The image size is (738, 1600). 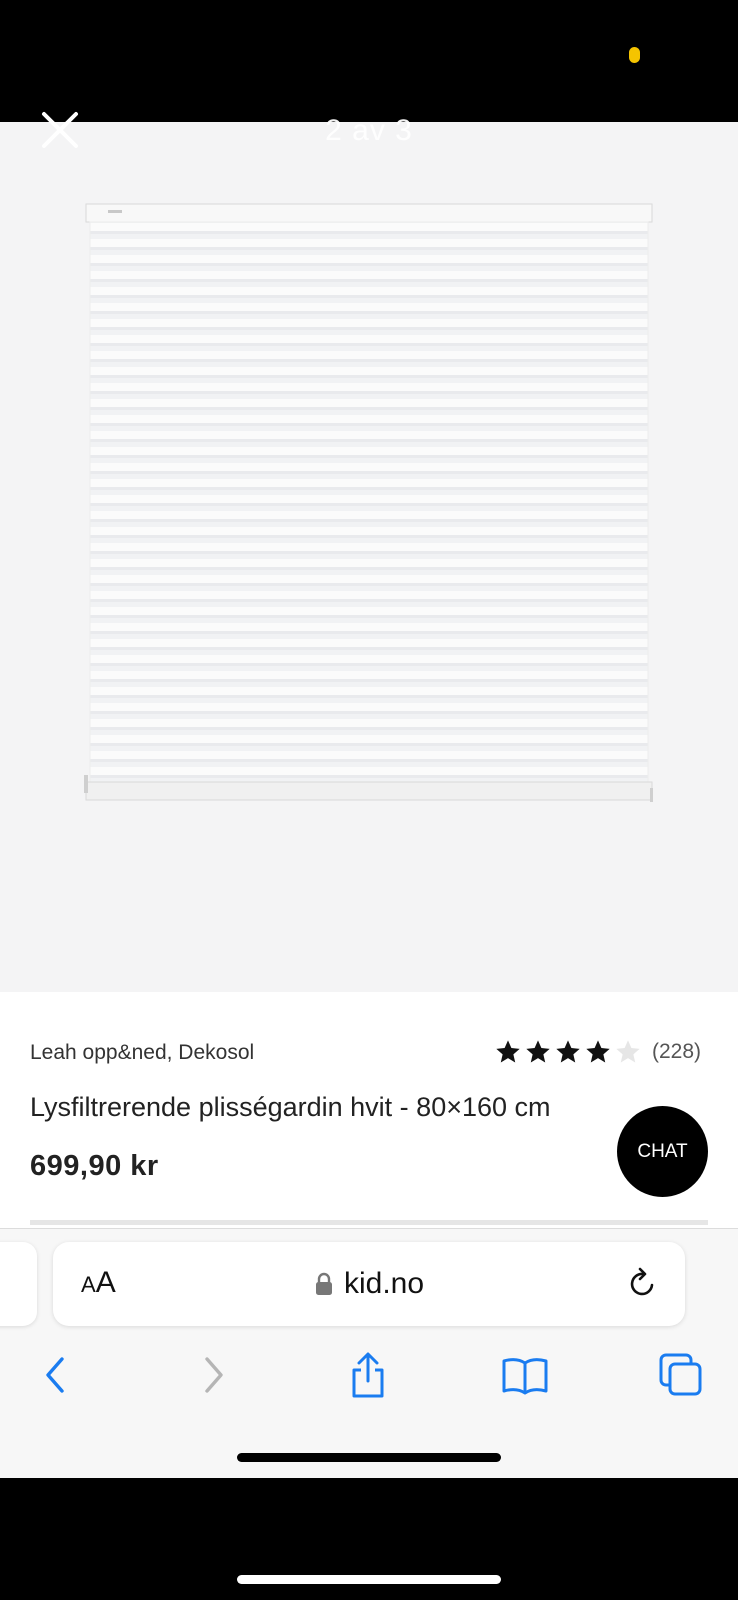 I want to click on home-indicator, so click(x=369, y=1457).